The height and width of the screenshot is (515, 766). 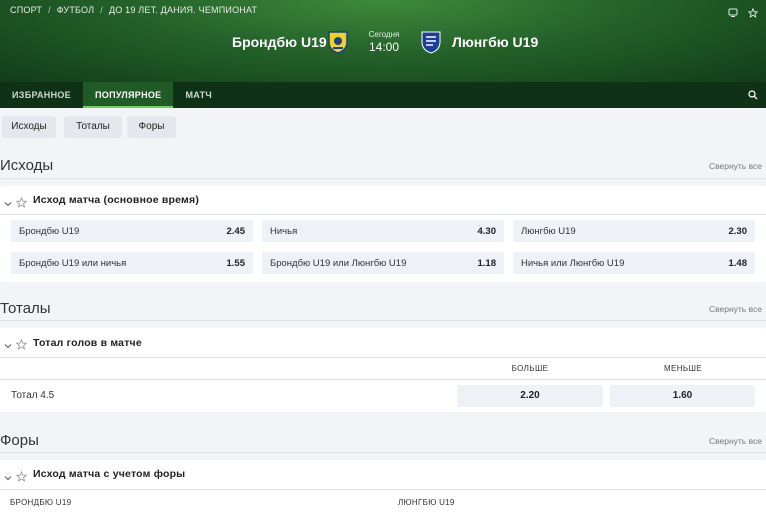 I want to click on handicap-column-away: ЛЮНГБЮ U19, so click(x=577, y=502).